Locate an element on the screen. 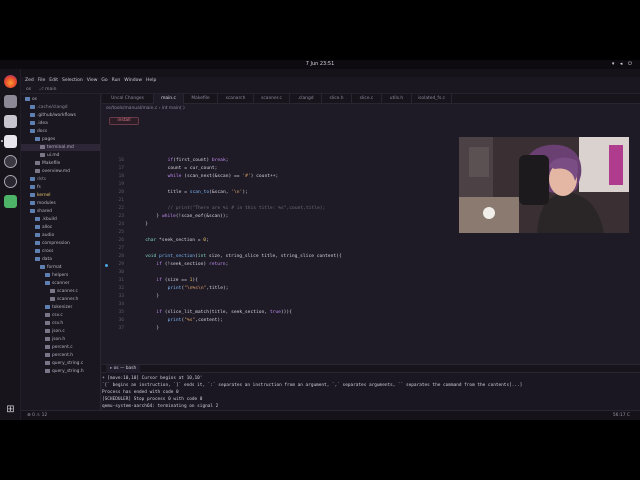  tree-item: data is located at coordinates (60, 259).